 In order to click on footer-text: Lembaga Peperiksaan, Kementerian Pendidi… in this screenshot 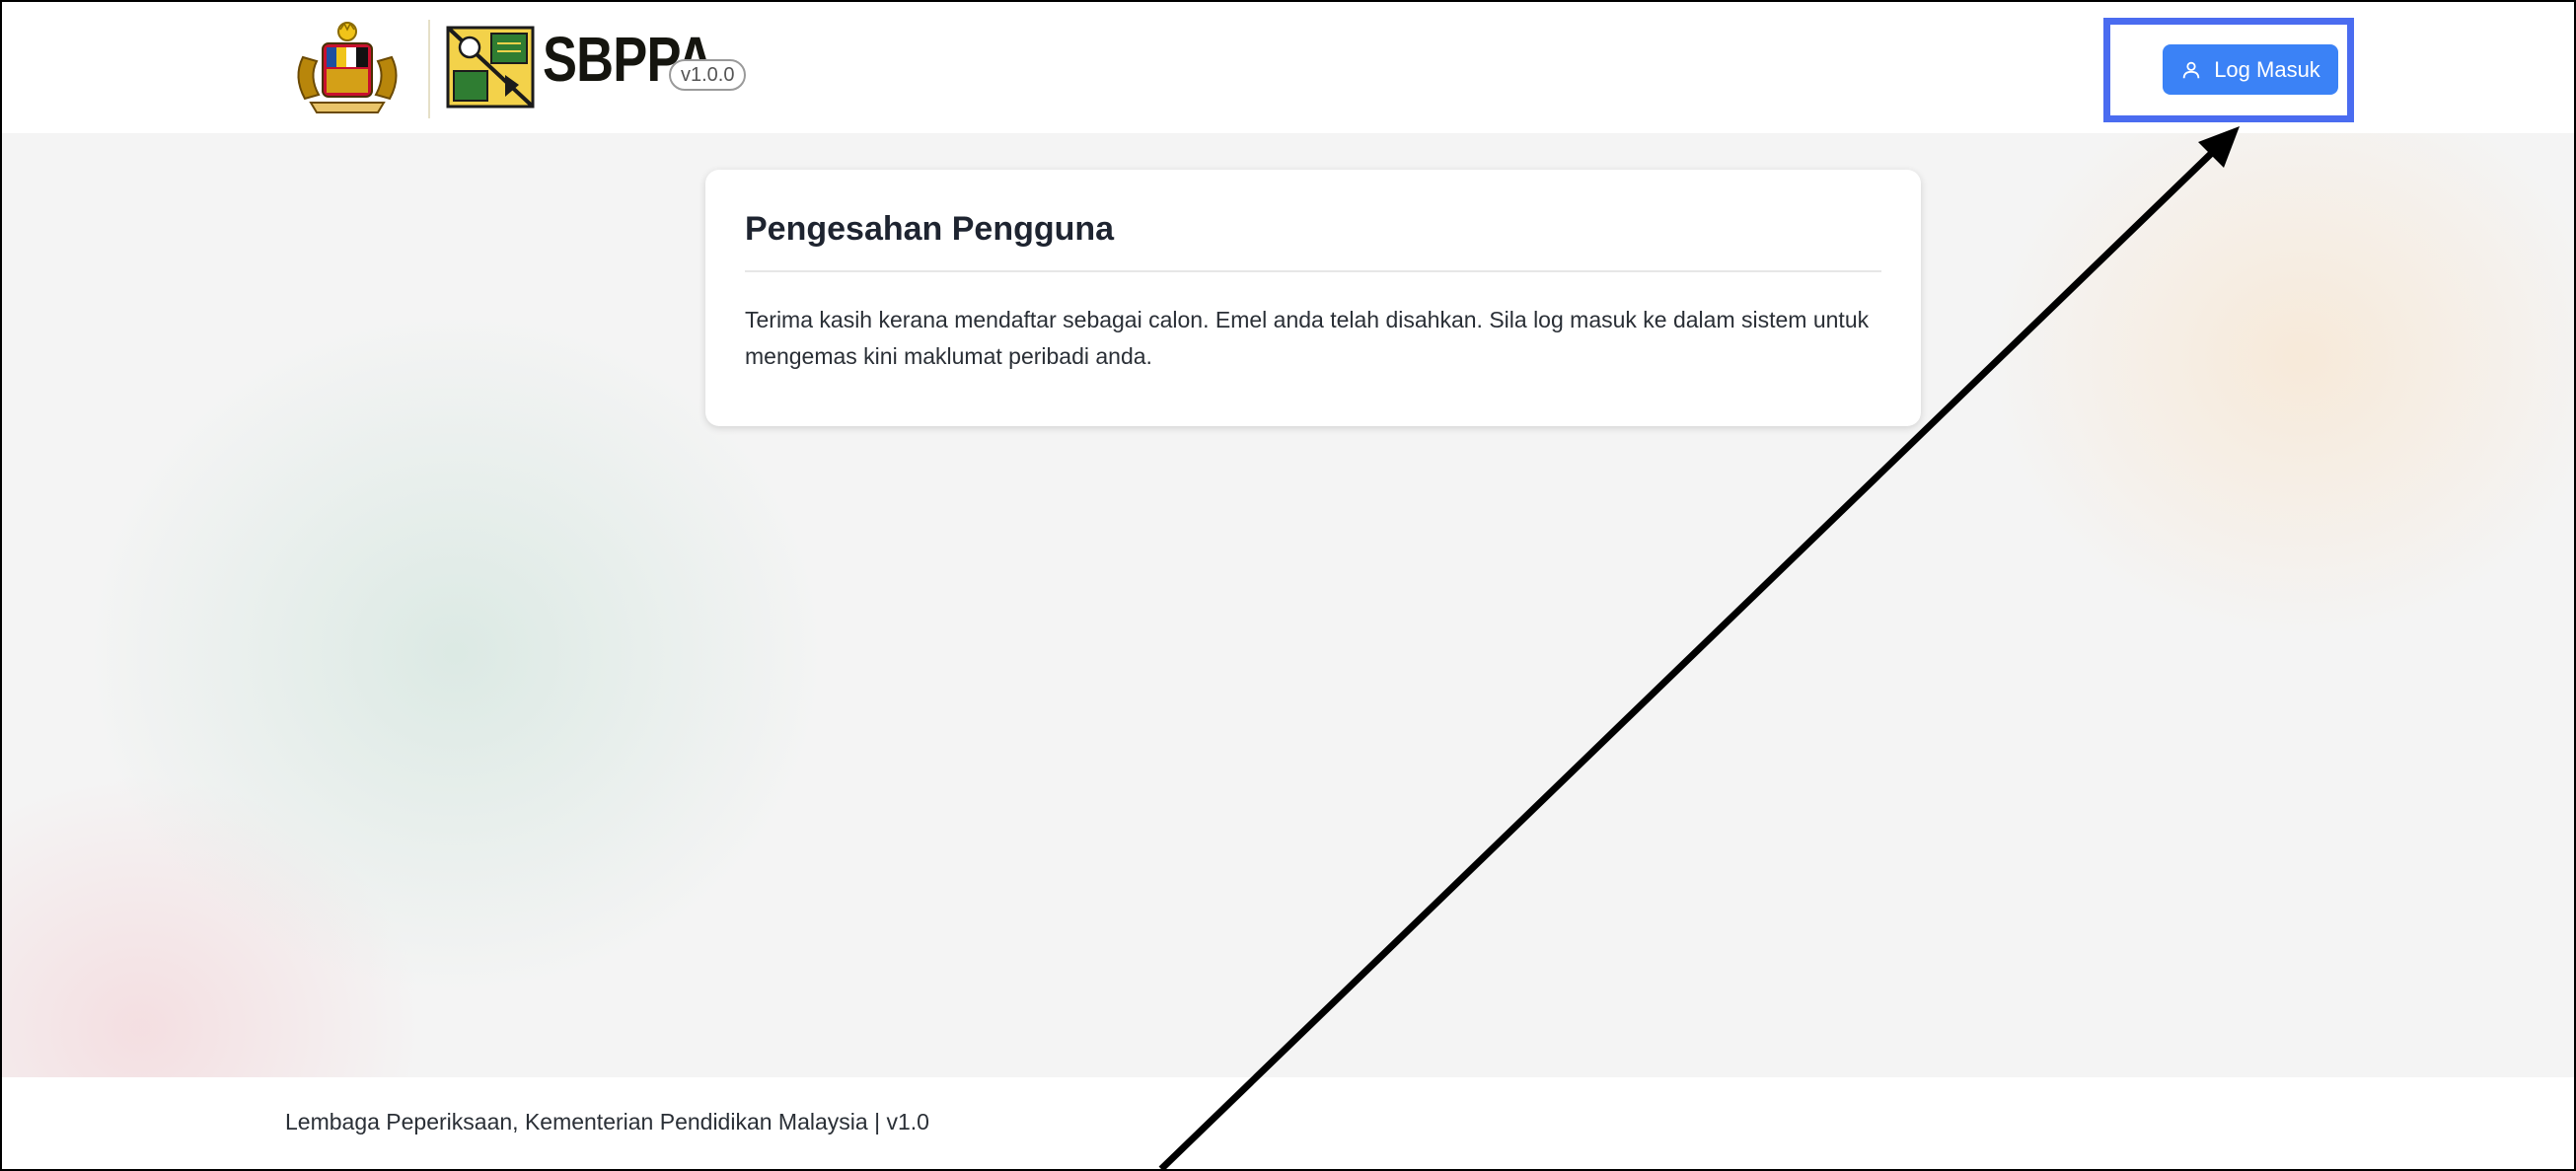, I will do `click(607, 1122)`.